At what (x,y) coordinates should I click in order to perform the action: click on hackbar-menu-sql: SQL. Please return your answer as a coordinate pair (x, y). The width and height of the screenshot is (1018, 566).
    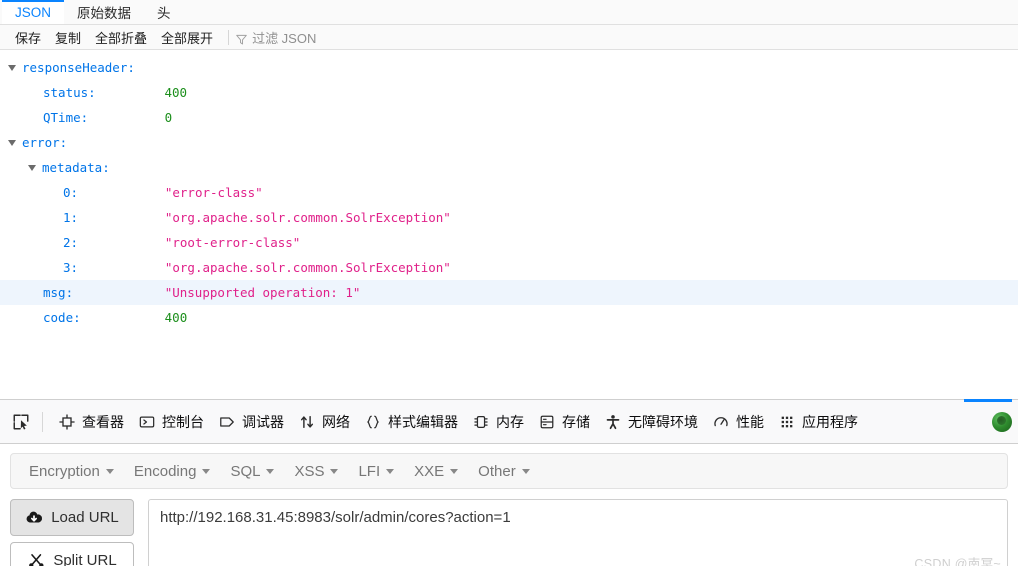
    Looking at the image, I should click on (252, 471).